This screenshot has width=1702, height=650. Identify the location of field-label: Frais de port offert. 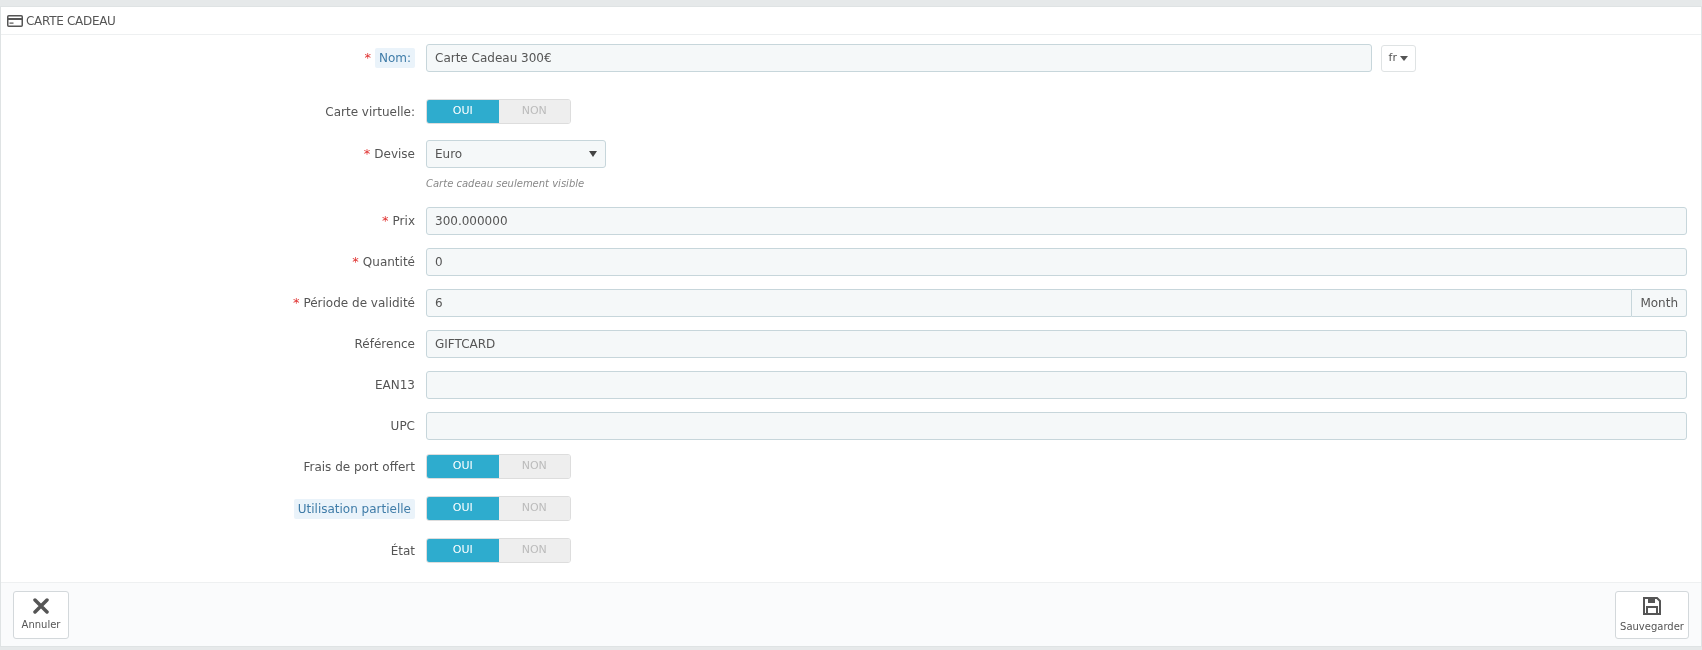
(359, 467).